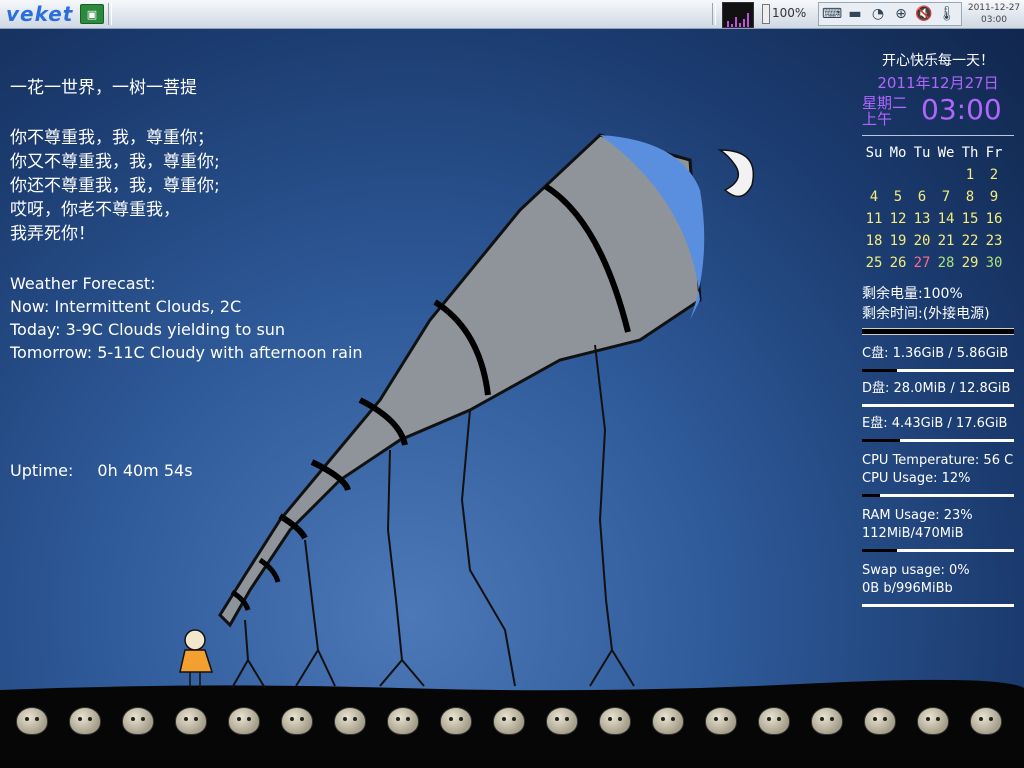  What do you see at coordinates (115, 186) in the screenshot?
I see `poem-line: 你还不尊重我，我，尊重你;` at bounding box center [115, 186].